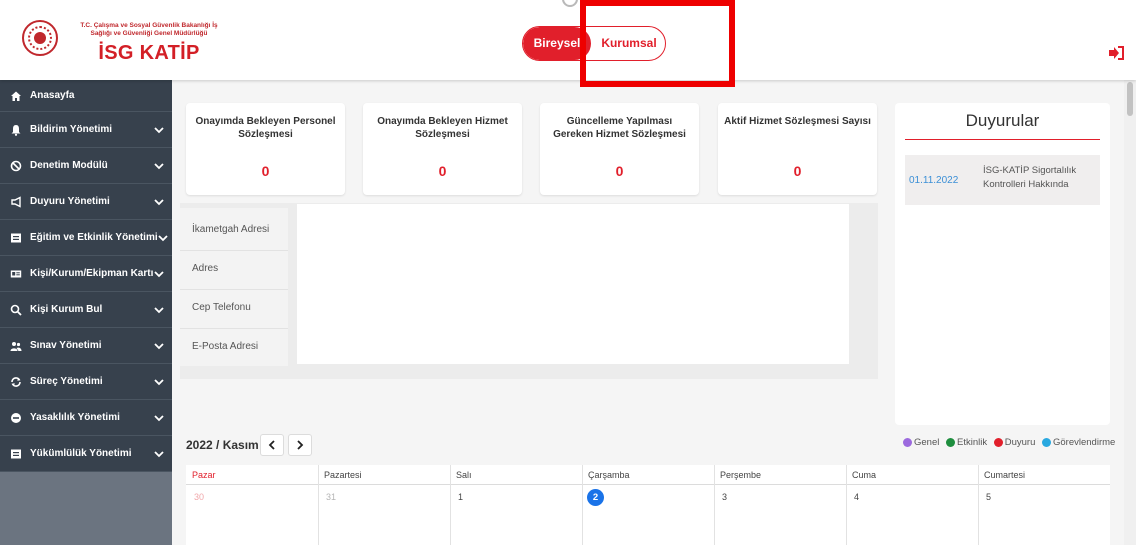 The image size is (1136, 545). What do you see at coordinates (1005, 475) in the screenshot?
I see `weekday-cumartesi: Cumartesi` at bounding box center [1005, 475].